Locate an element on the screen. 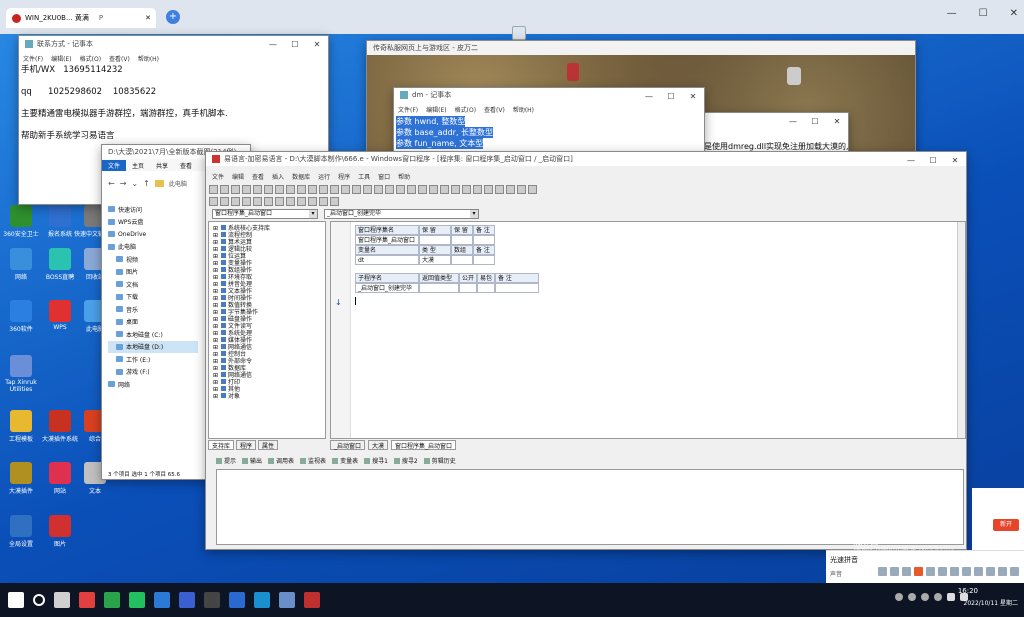 Image resolution: width=1024 pixels, height=617 pixels. tree-item: ⊞ 数组操作 is located at coordinates (269, 270).